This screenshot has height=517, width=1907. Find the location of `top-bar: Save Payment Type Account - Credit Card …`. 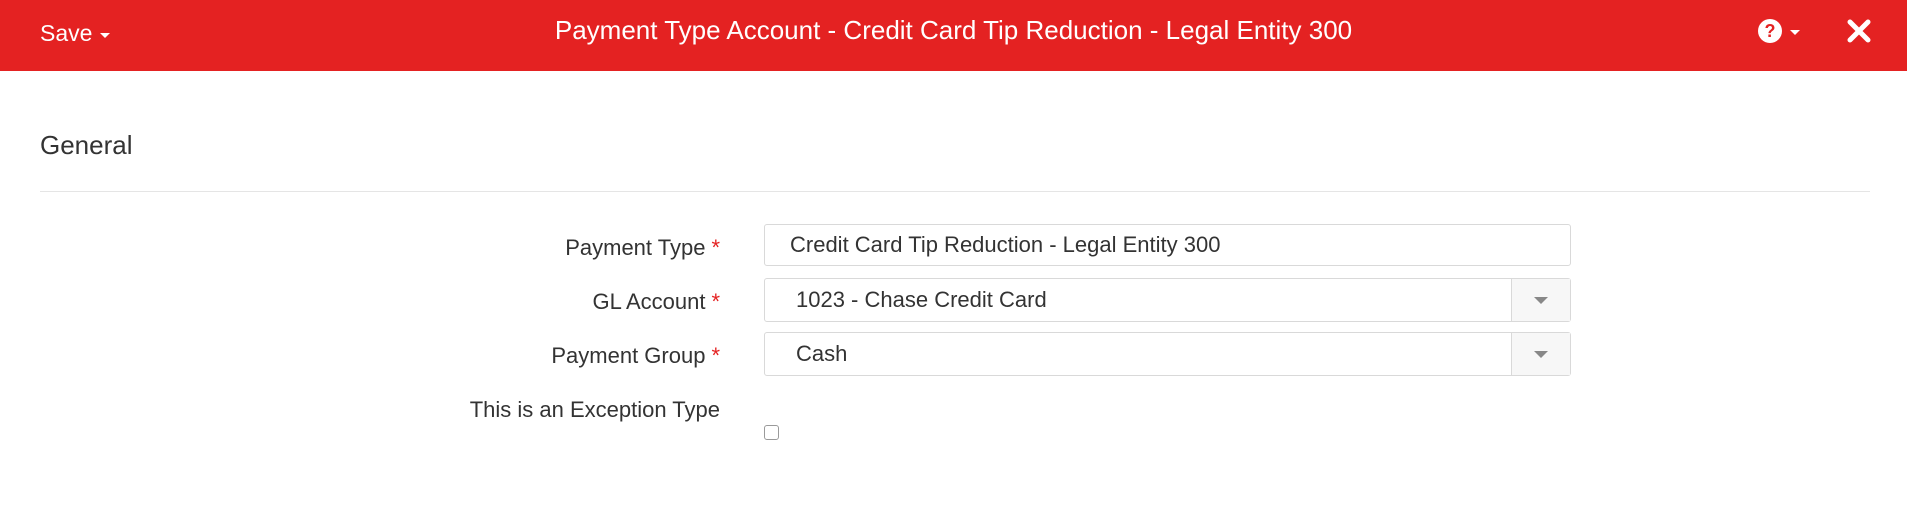

top-bar: Save Payment Type Account - Credit Card … is located at coordinates (953, 35).